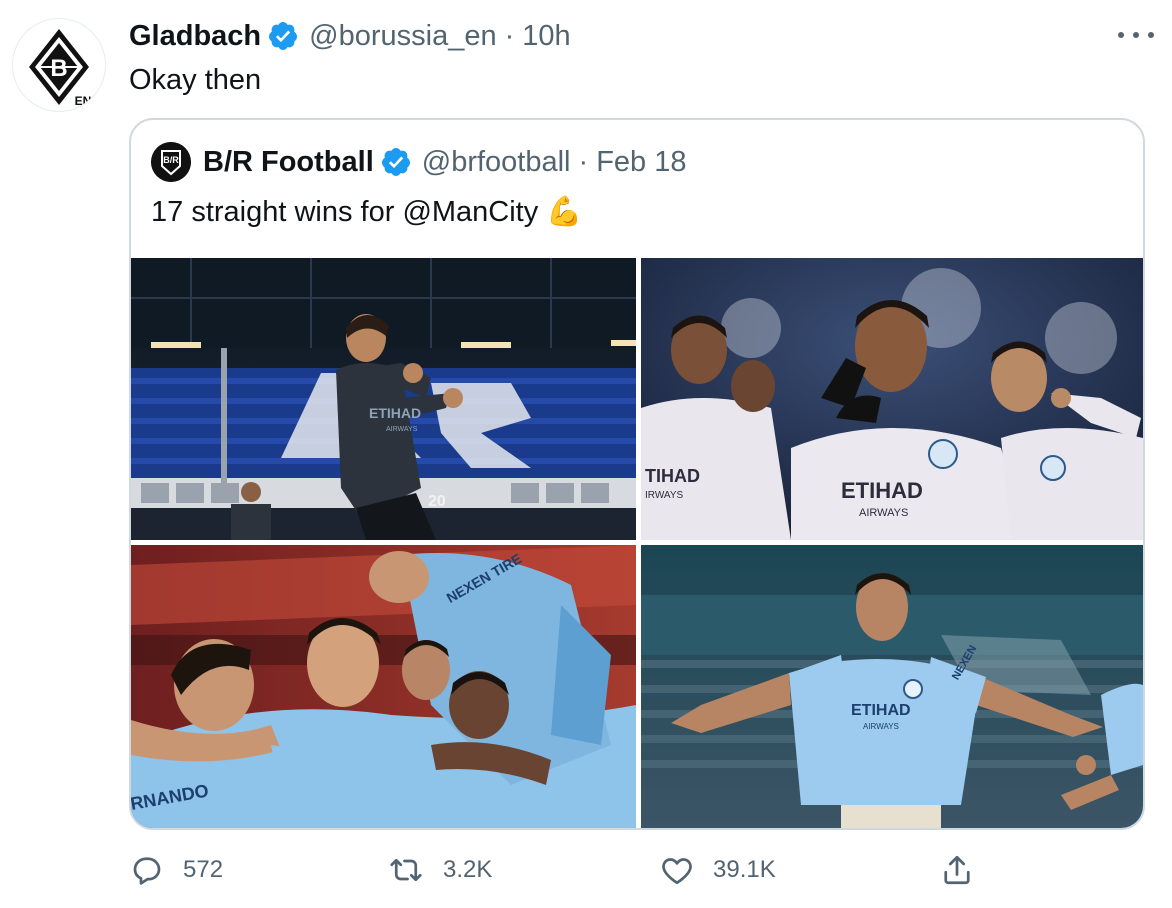  What do you see at coordinates (402, 36) in the screenshot?
I see `author-handle: @borussia_en` at bounding box center [402, 36].